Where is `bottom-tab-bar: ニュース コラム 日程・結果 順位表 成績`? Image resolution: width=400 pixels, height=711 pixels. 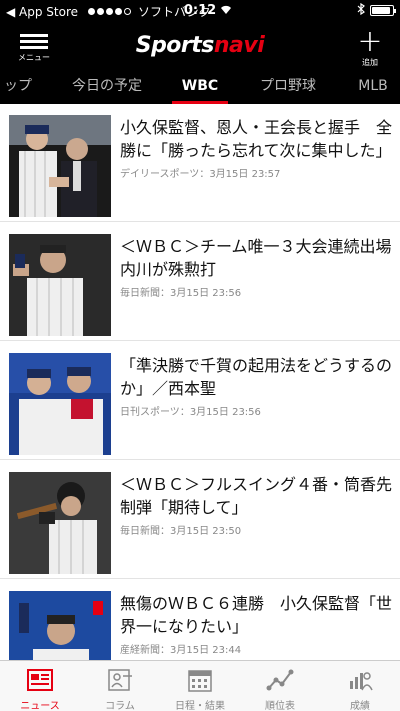
bottom-tab-bar: ニュース コラム 日程・結果 順位表 成績 is located at coordinates (200, 685).